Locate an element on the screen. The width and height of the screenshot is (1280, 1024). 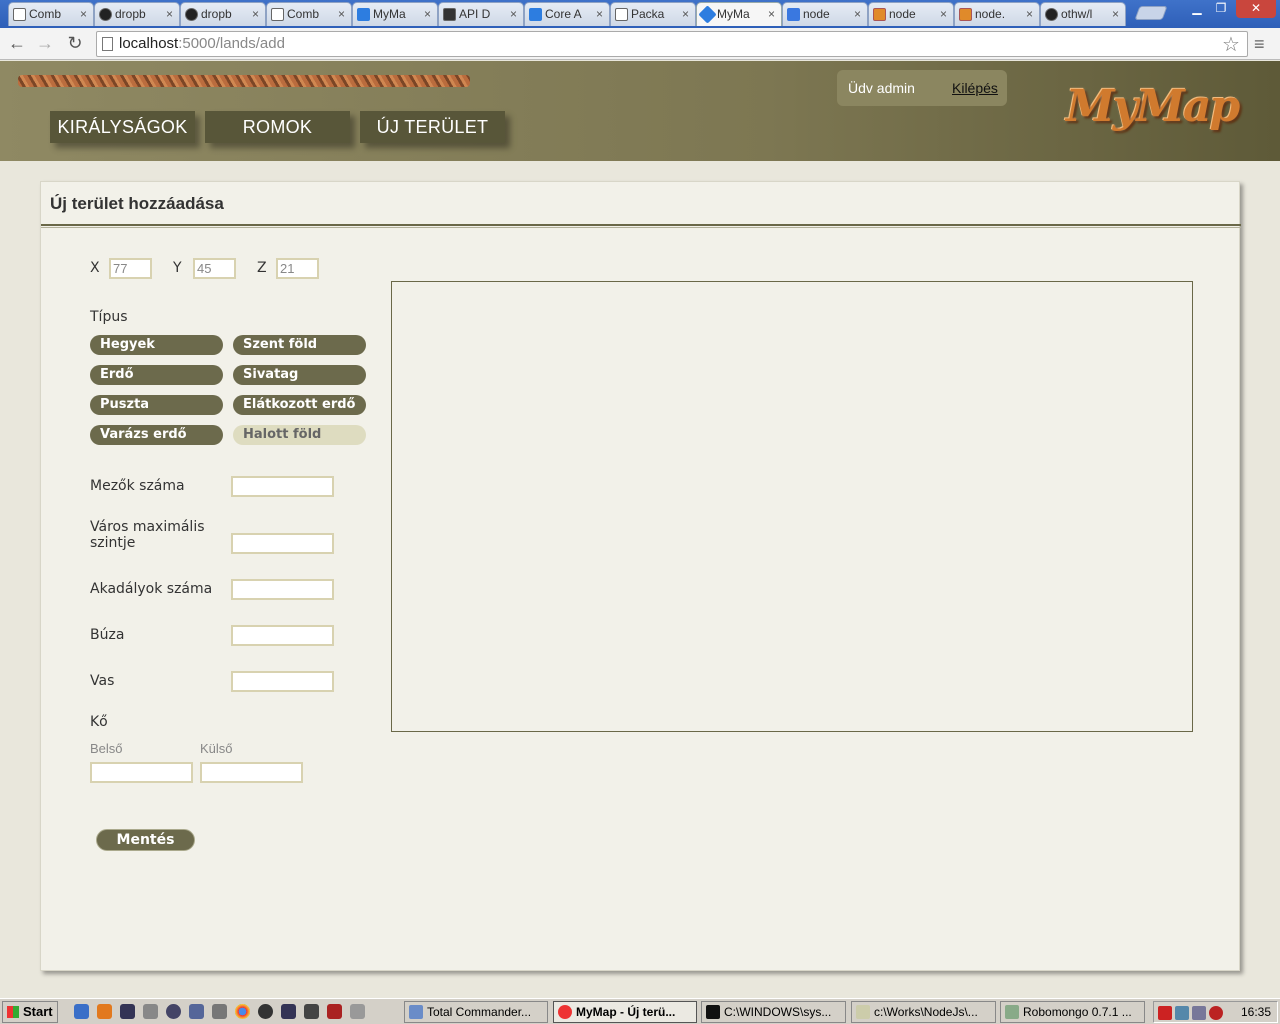
restore-icon: ❐ is located at coordinates (1221, 9).